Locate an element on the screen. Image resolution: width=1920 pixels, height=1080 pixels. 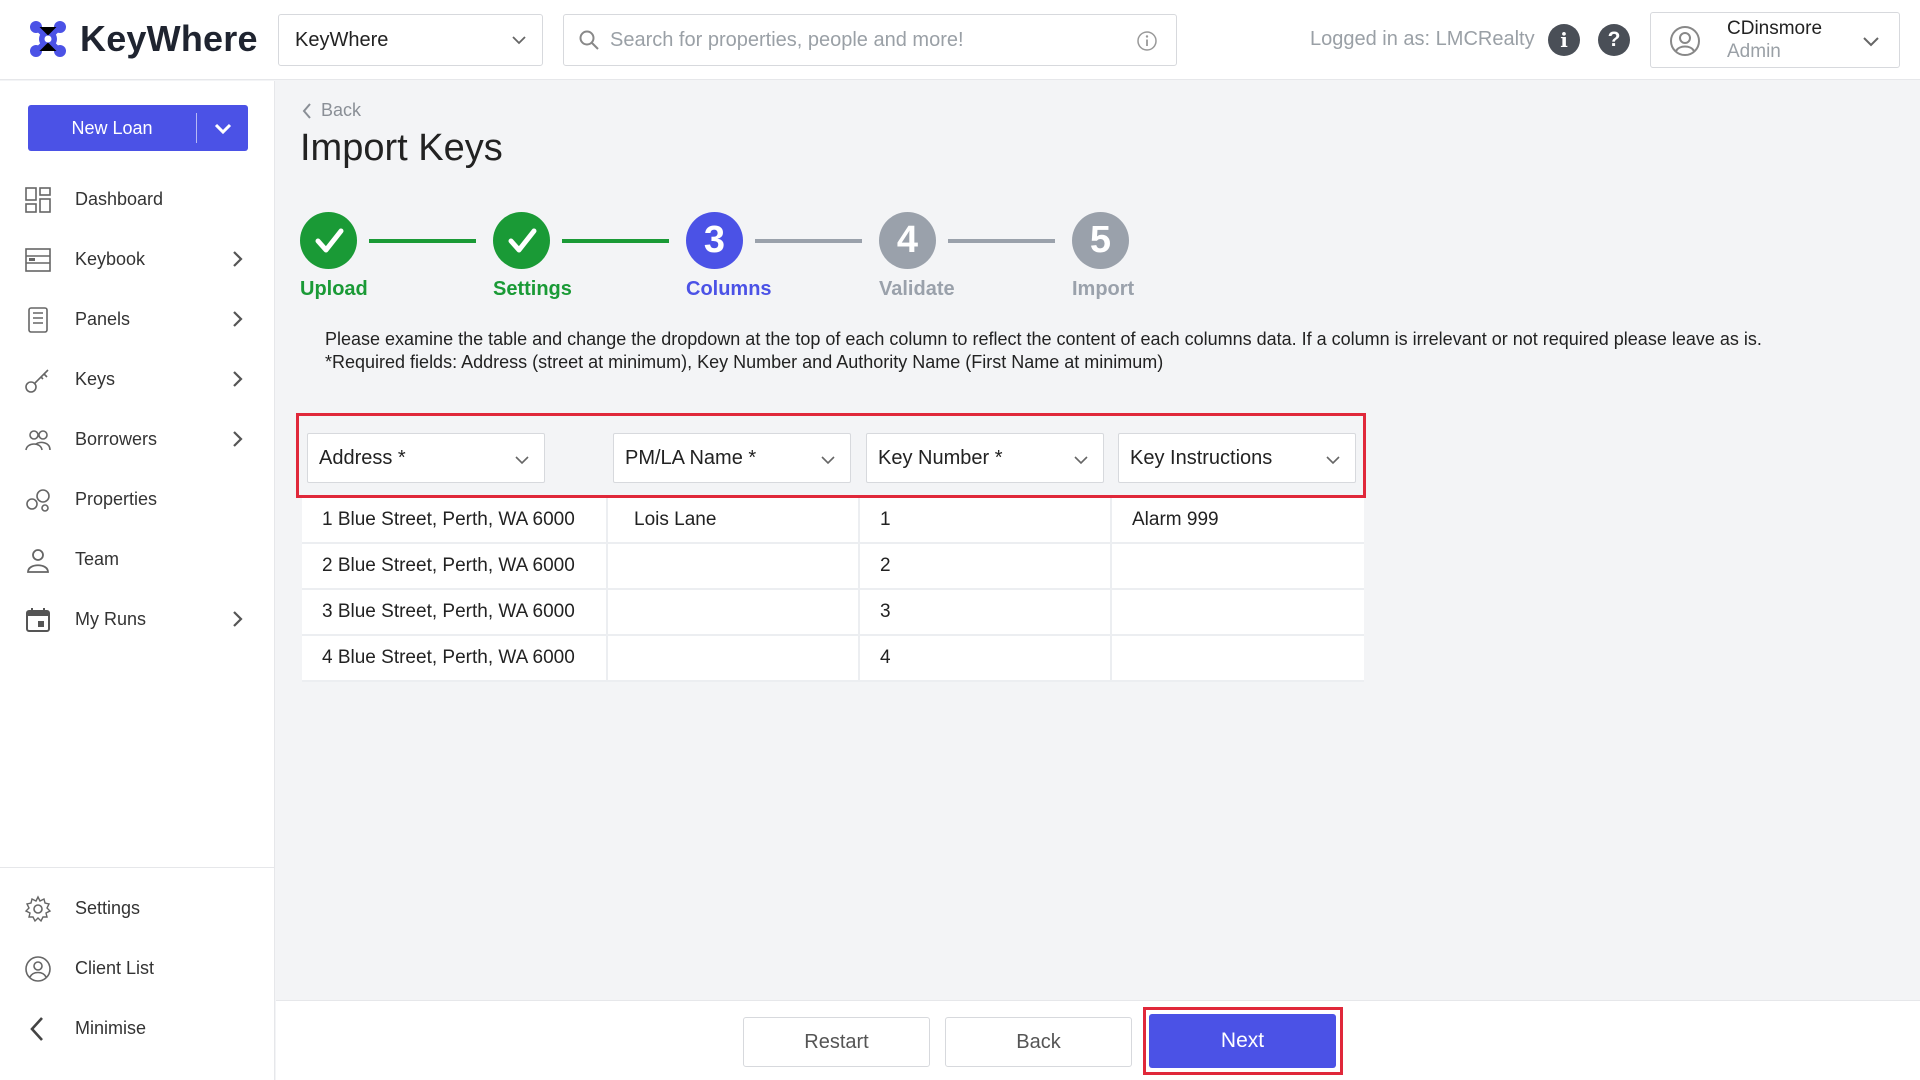
dashboard-icon is located at coordinates (38, 200).